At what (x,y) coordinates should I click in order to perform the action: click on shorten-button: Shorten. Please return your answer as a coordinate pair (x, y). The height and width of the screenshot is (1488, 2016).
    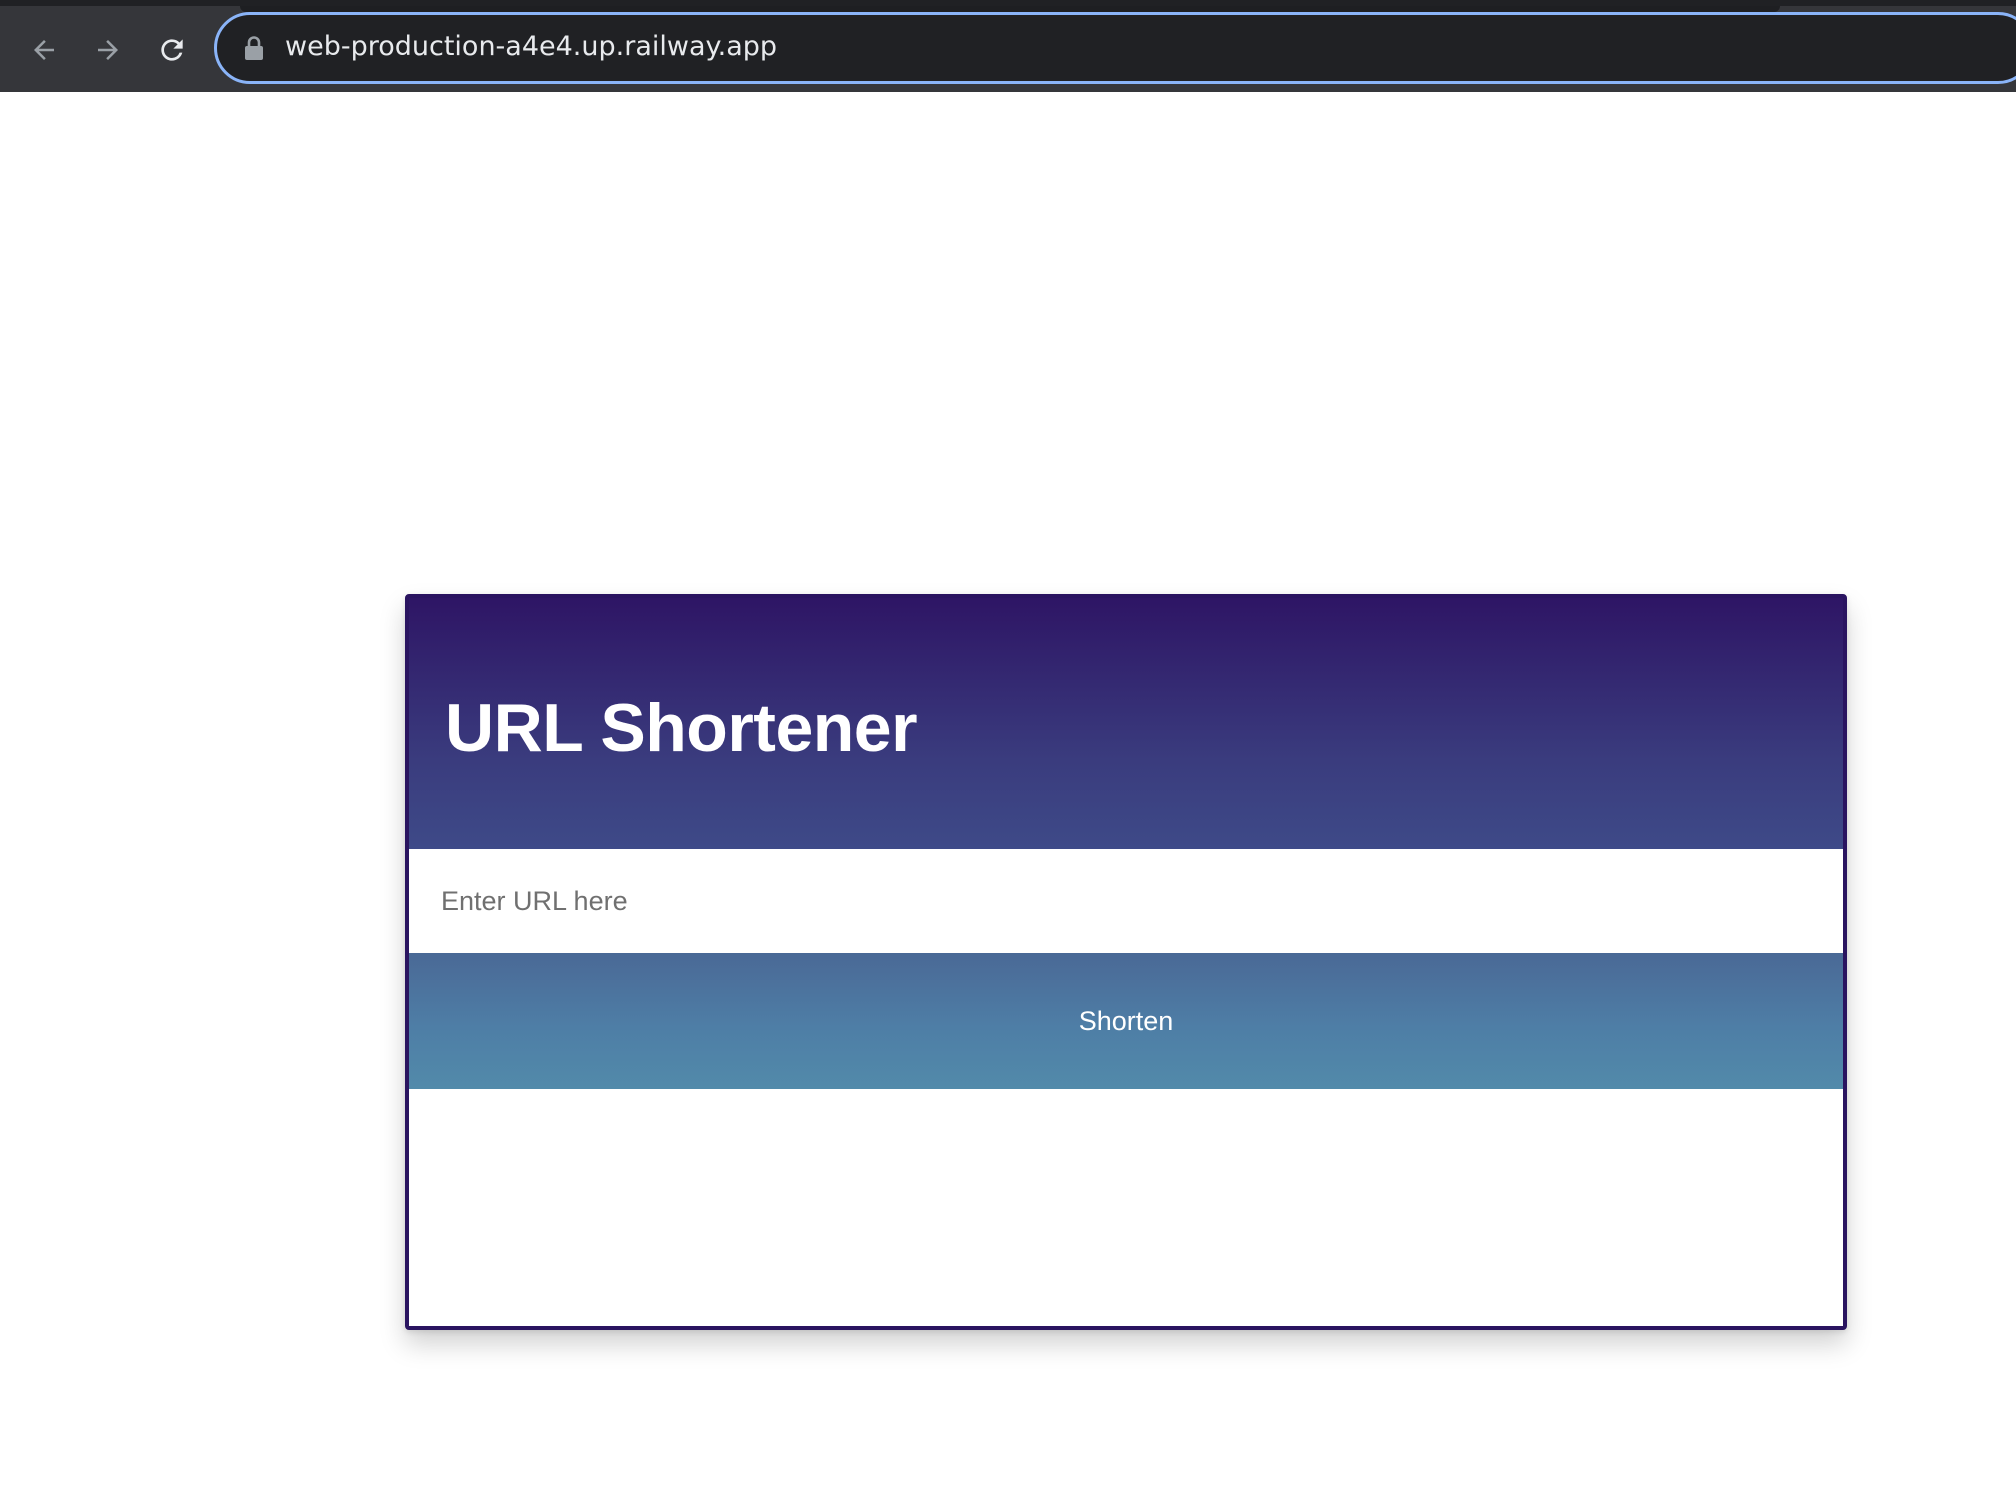
    Looking at the image, I should click on (1126, 1021).